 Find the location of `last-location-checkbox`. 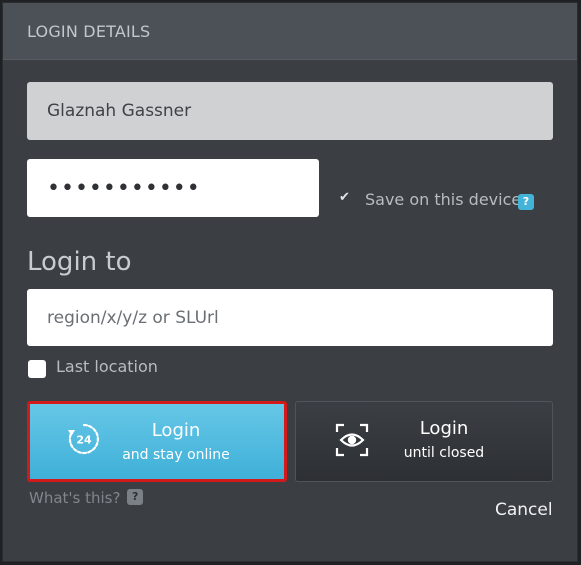

last-location-checkbox is located at coordinates (37, 369).